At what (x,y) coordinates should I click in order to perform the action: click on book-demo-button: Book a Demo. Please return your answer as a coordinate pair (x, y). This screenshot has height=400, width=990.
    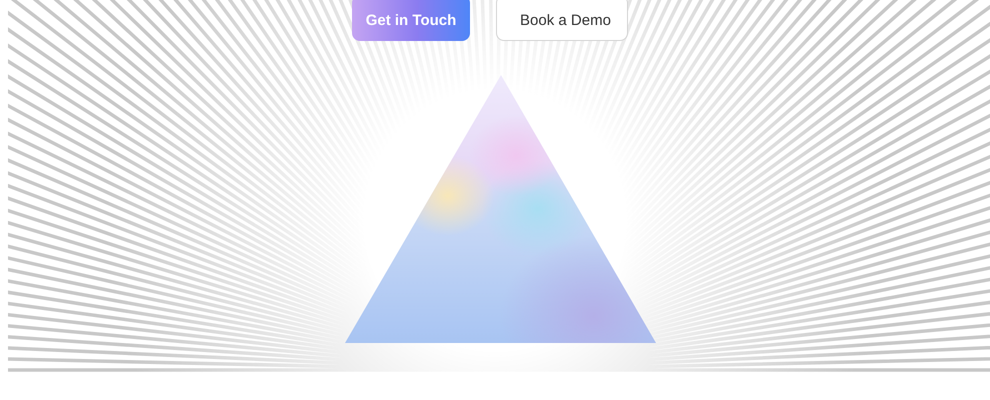
    Looking at the image, I should click on (562, 20).